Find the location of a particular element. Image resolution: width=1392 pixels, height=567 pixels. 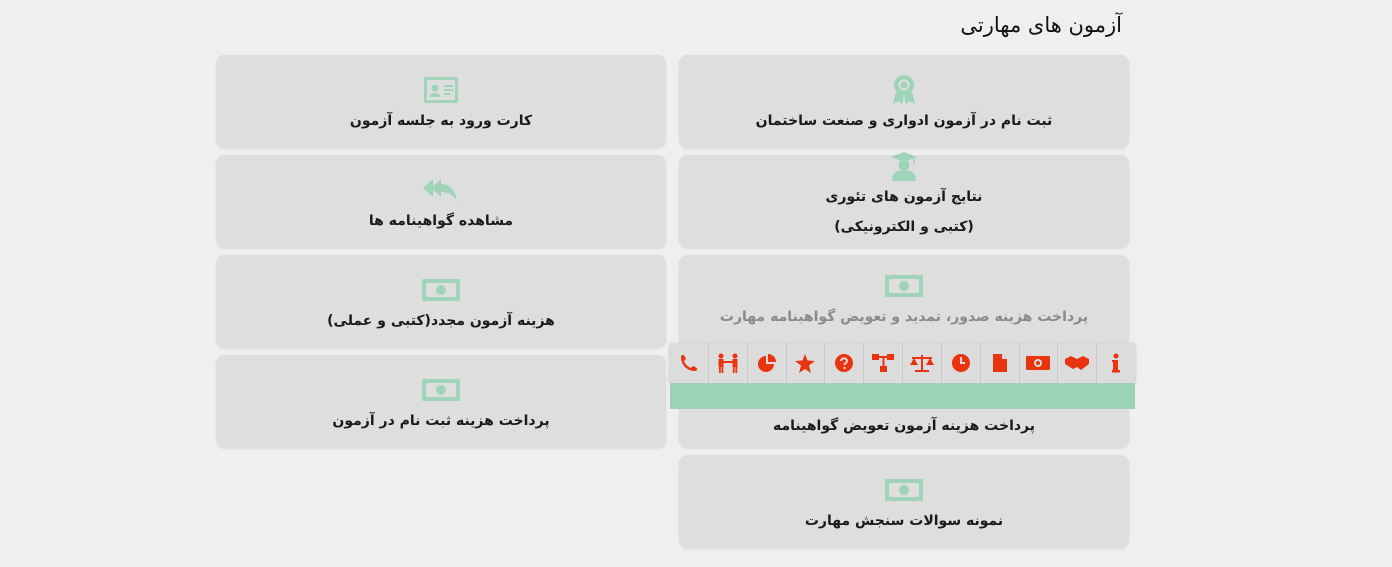

id-card-icon is located at coordinates (441, 90).